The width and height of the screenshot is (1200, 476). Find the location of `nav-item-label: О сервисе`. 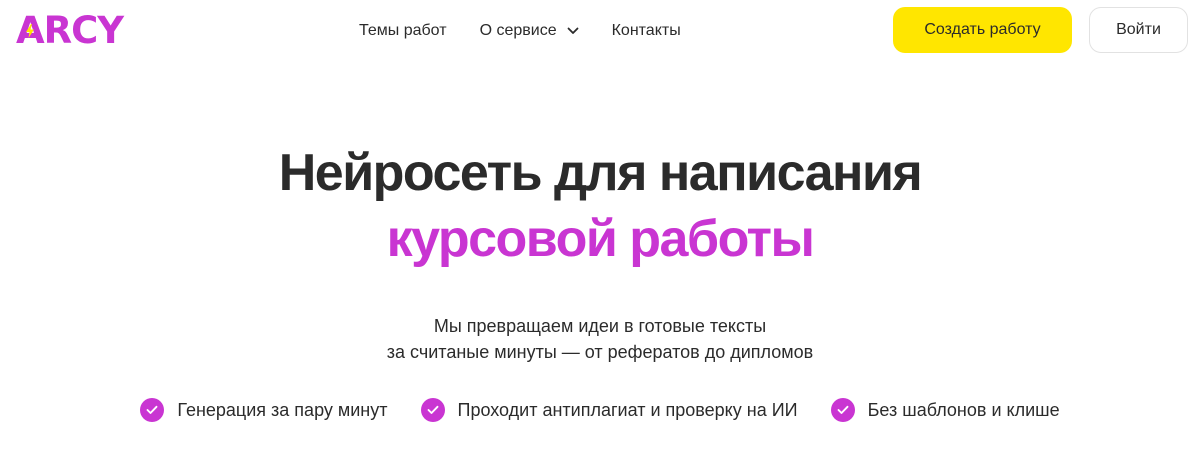

nav-item-label: О сервисе is located at coordinates (518, 30).